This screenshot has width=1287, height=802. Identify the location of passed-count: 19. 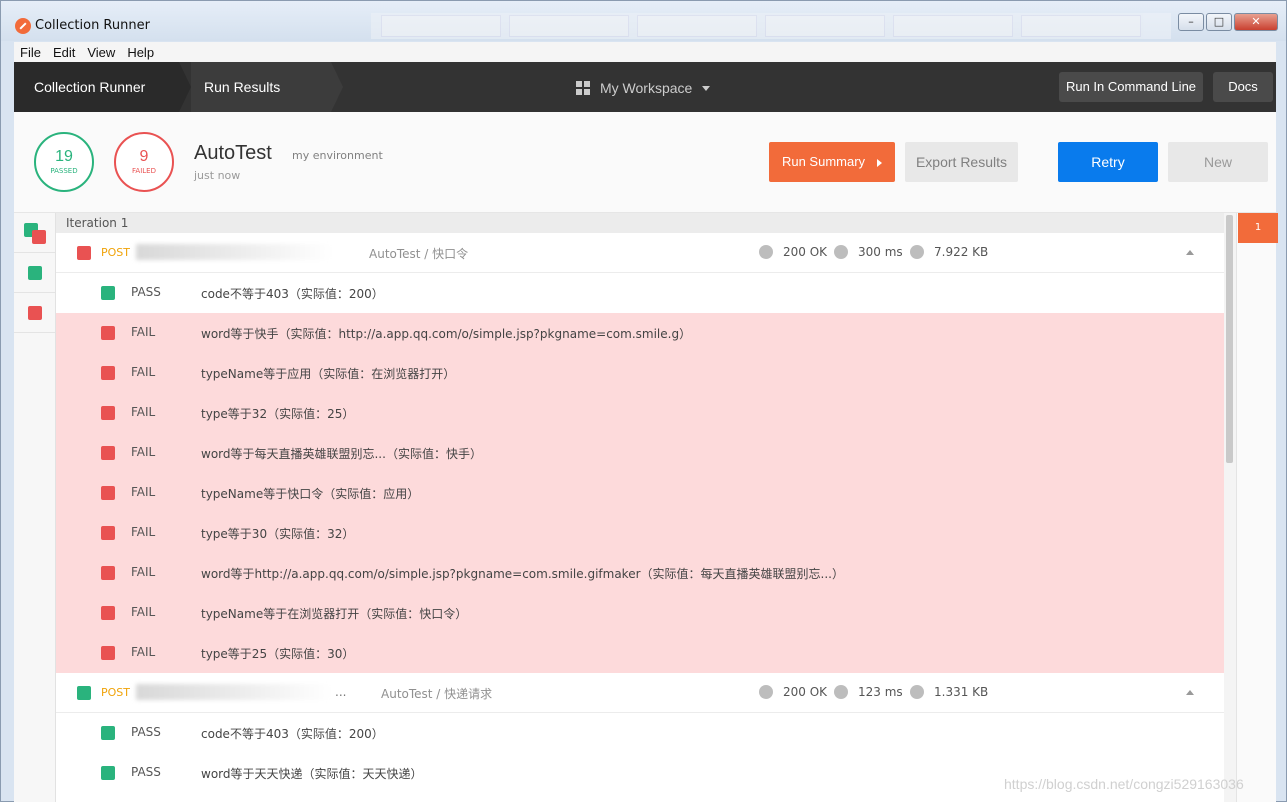
(64, 156).